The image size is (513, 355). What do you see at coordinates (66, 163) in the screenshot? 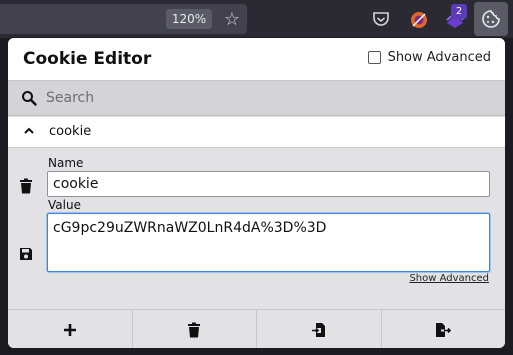
I see `name-label: Name` at bounding box center [66, 163].